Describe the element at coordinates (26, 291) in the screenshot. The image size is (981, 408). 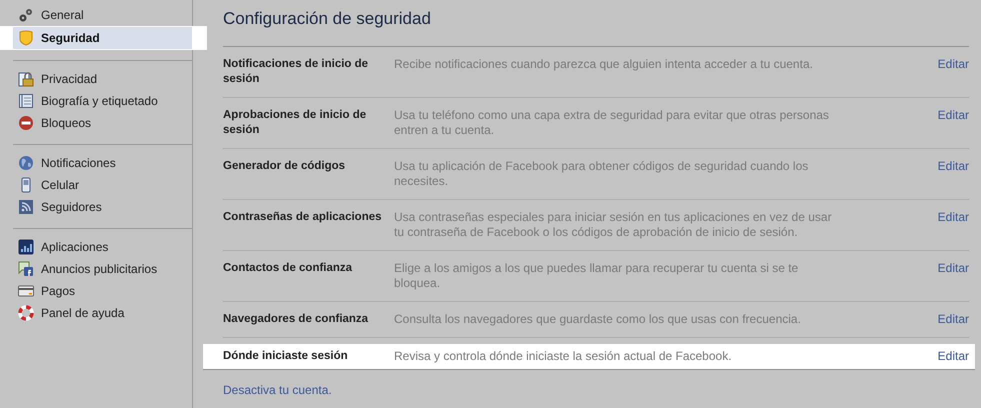
I see `credit-card-icon` at that location.